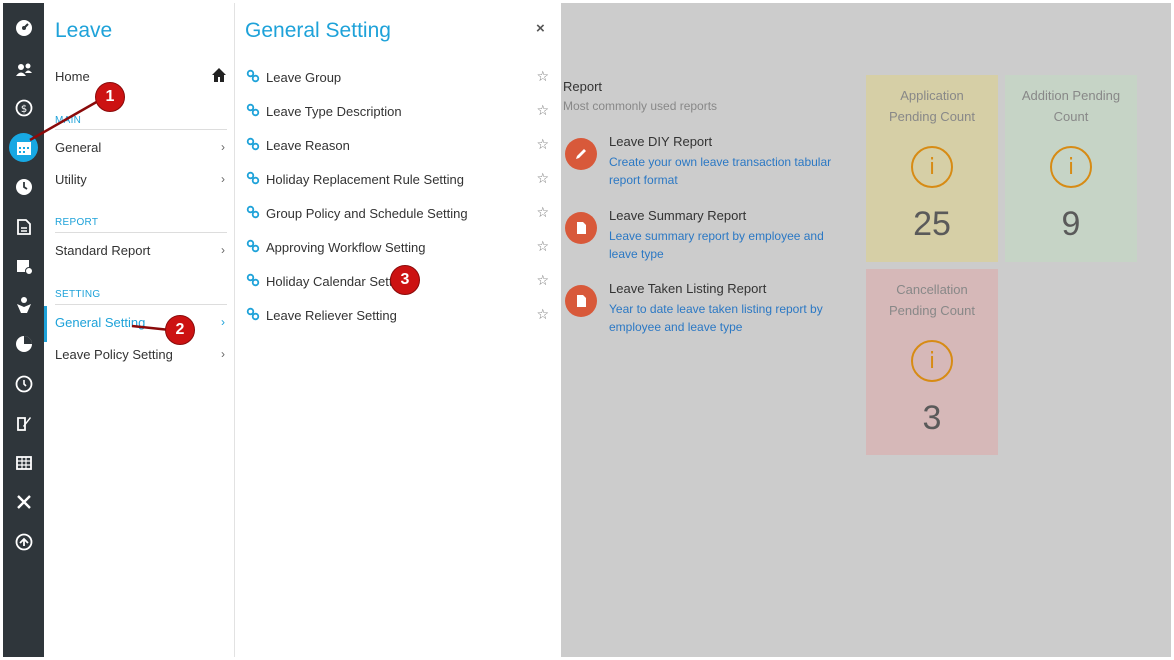 The height and width of the screenshot is (660, 1174). I want to click on setting-item: Leave Reason ☆, so click(400, 146).